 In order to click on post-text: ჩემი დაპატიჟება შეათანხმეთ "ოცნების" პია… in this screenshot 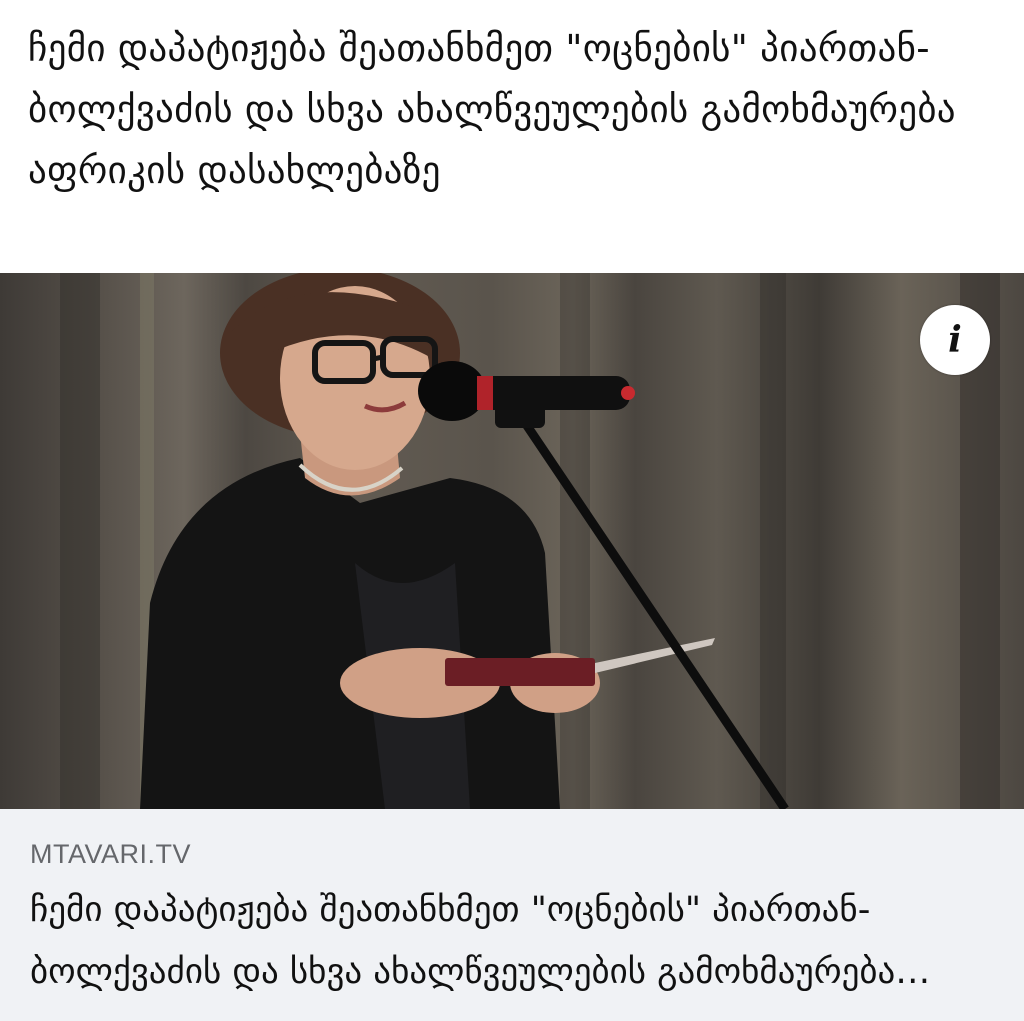, I will do `click(492, 109)`.